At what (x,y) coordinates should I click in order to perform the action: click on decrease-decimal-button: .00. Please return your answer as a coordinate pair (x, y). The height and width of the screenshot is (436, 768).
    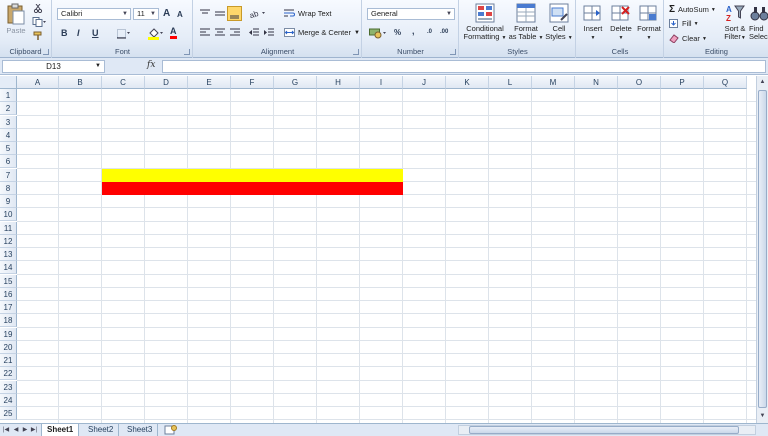
    Looking at the image, I should click on (444, 32).